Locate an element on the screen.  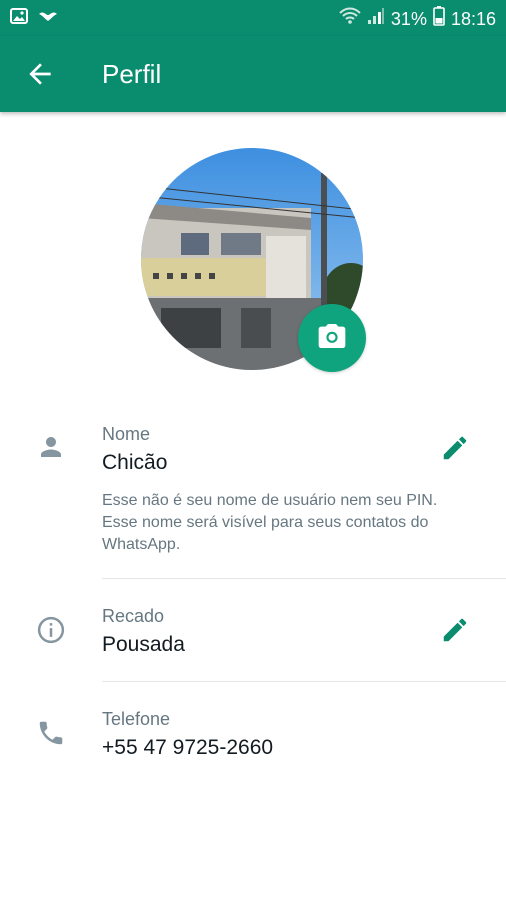
camera-icon is located at coordinates (332, 338).